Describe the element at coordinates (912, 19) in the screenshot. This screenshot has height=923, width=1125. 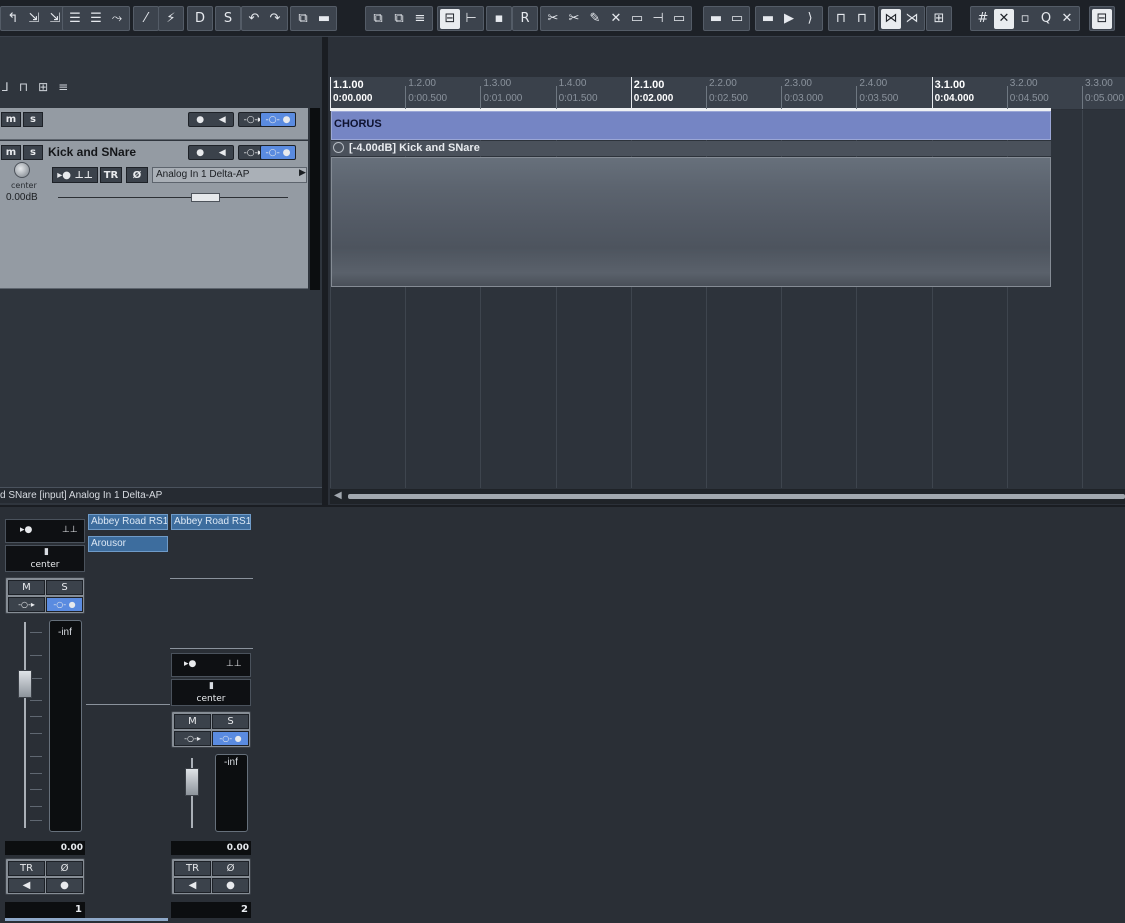
I see `toolbar-tool-icon: ⋊` at that location.